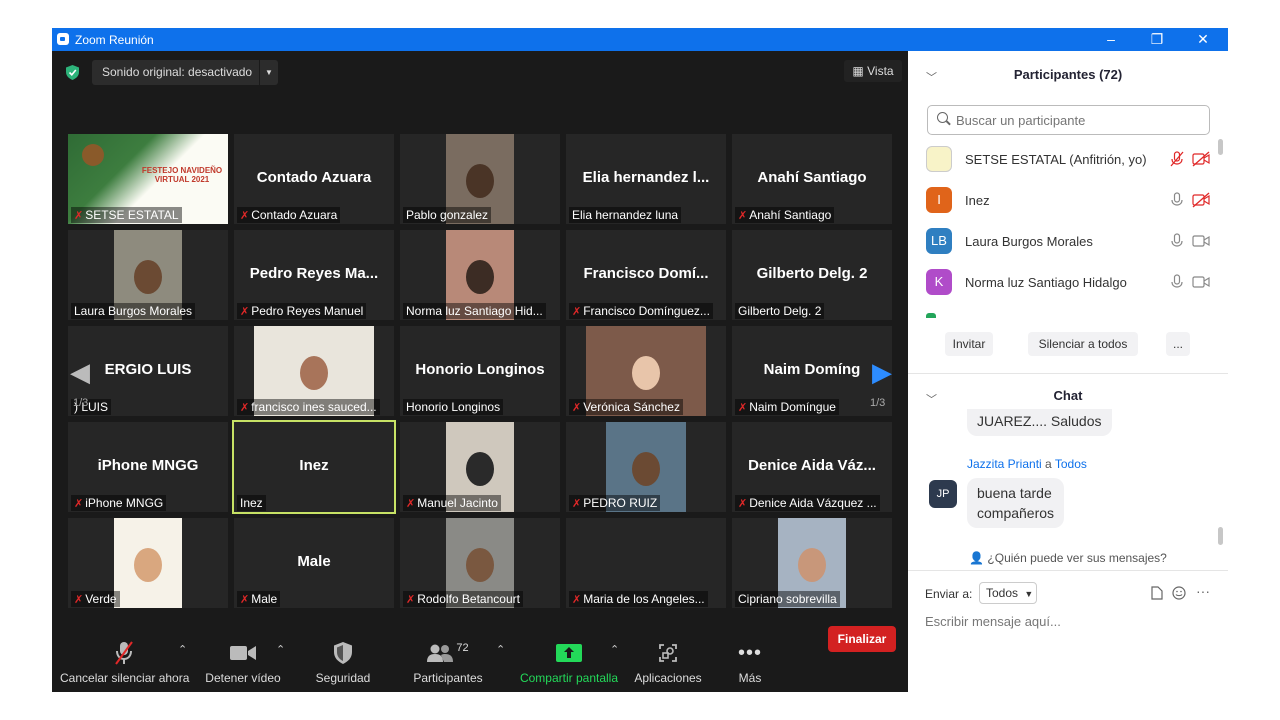 The height and width of the screenshot is (720, 1280). Describe the element at coordinates (873, 71) in the screenshot. I see `view-button: ▦ Vista` at that location.